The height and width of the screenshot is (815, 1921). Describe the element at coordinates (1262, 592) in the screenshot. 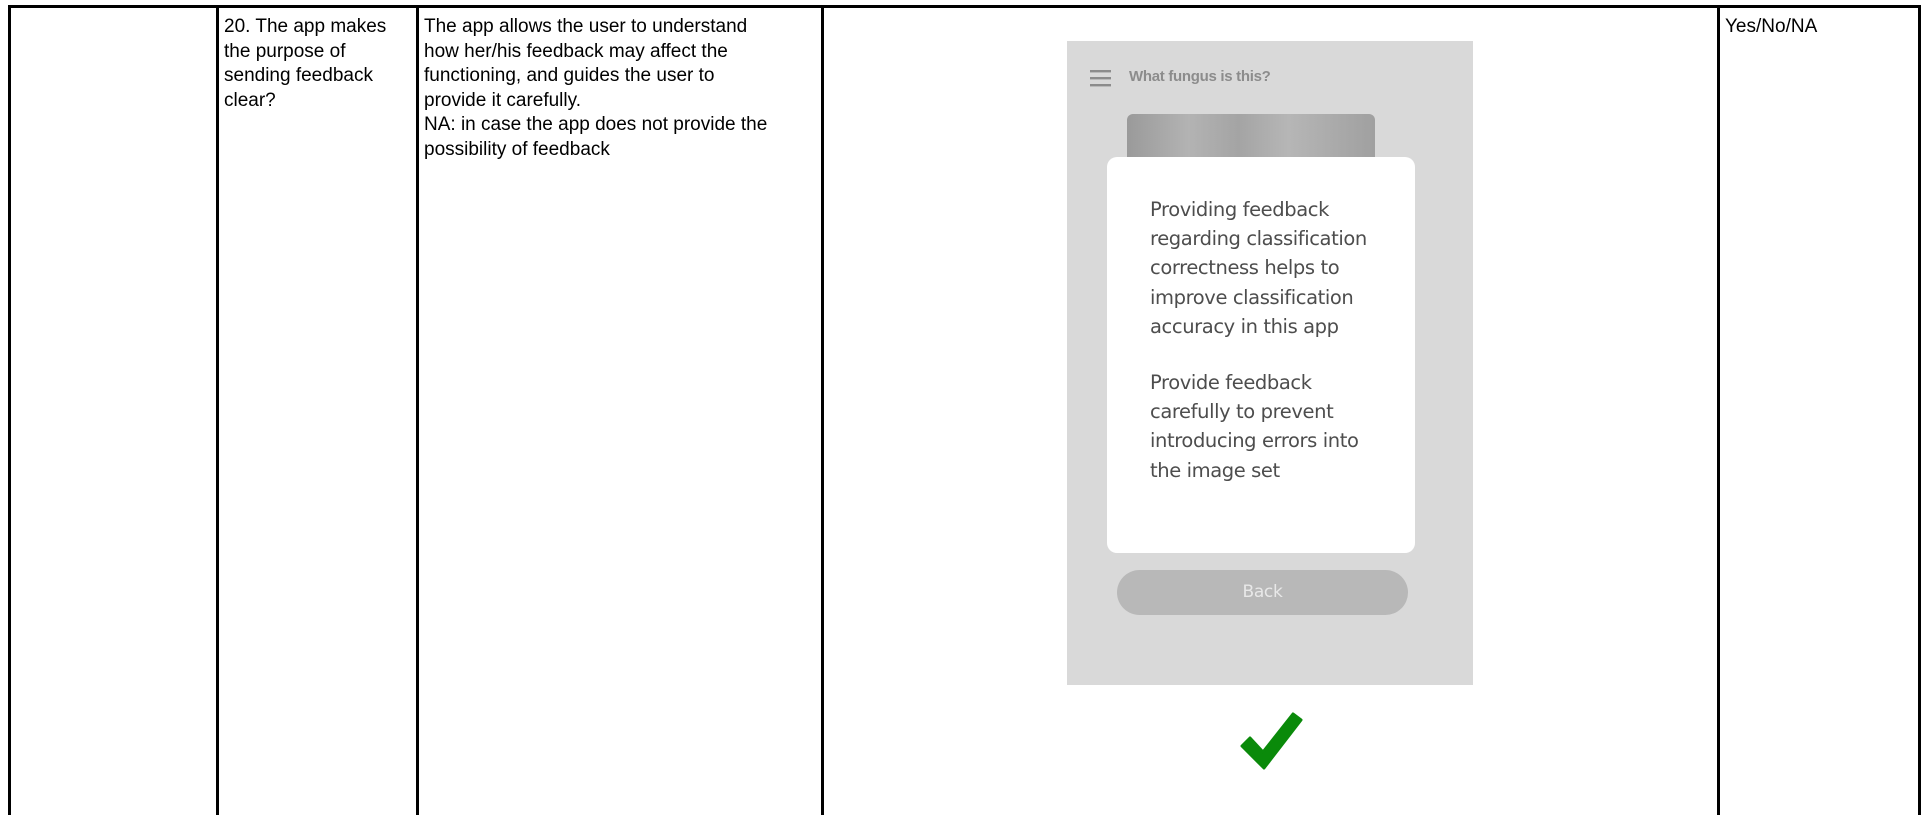

I see `back-button: Back` at that location.